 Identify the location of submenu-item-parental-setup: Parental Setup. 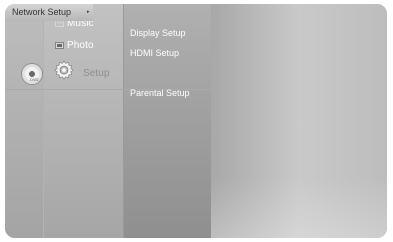
(160, 93).